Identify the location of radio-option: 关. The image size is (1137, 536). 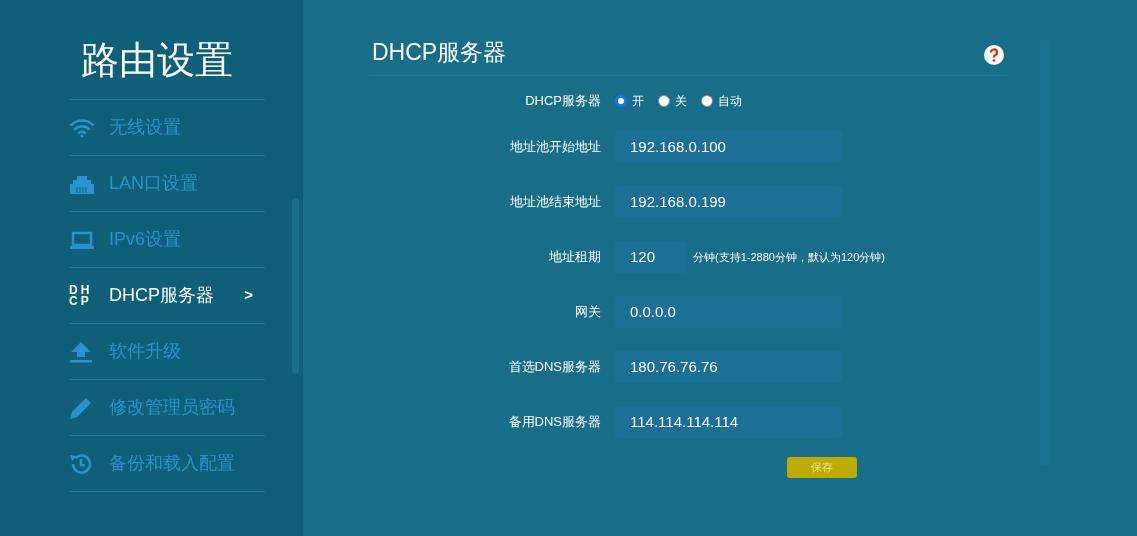
(672, 101).